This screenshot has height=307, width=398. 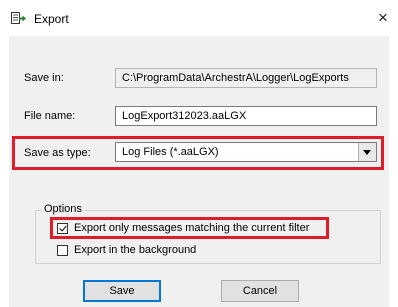 I want to click on export-background-label: Export in the background, so click(x=135, y=250).